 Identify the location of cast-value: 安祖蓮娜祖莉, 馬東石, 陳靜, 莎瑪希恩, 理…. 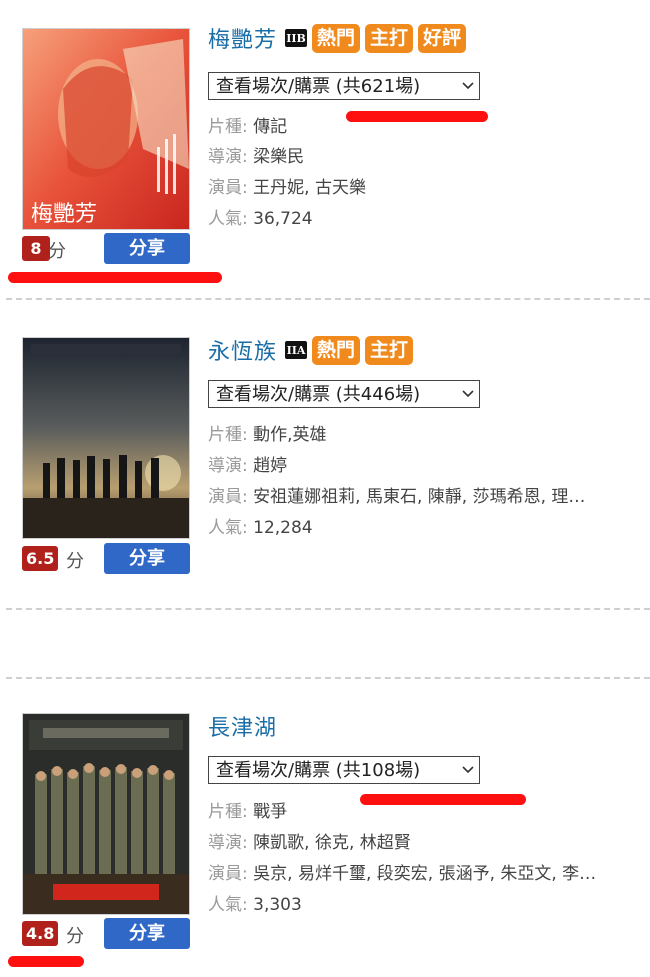
(419, 497).